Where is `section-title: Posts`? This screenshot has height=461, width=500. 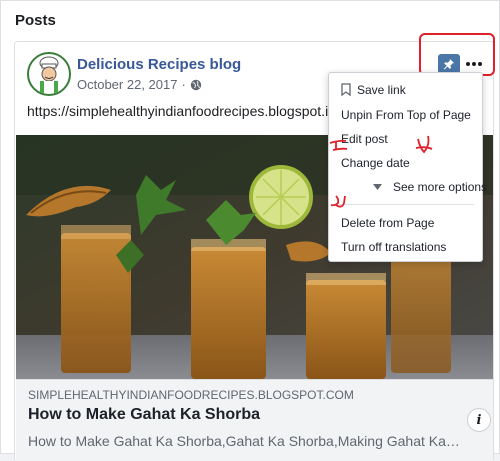 section-title: Posts is located at coordinates (35, 20).